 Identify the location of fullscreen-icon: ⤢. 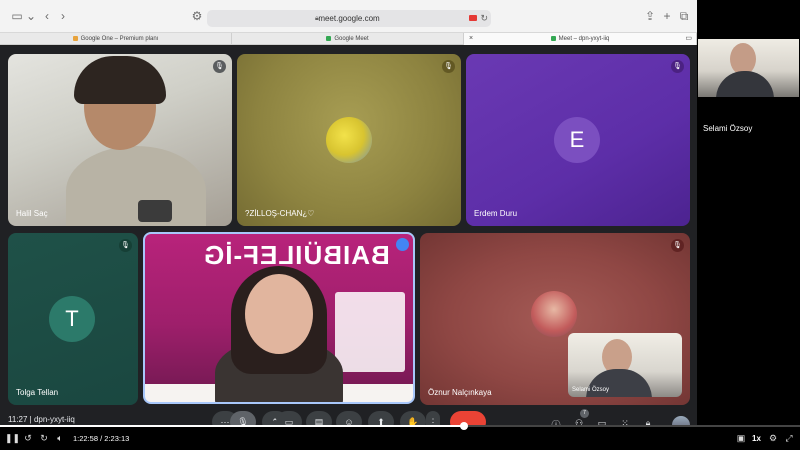
(789, 438).